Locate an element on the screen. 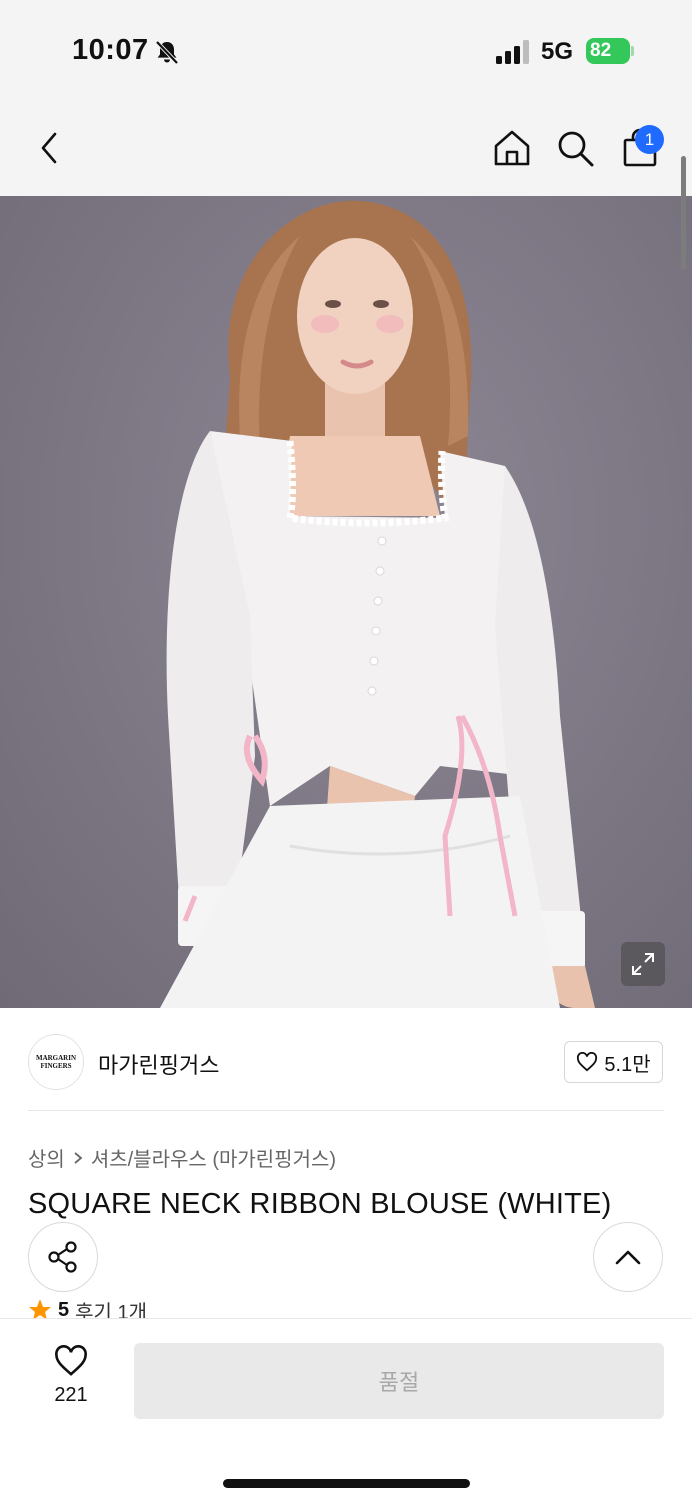 This screenshot has height=1500, width=692. rating-summary: 5 후기 1개 is located at coordinates (87, 1310).